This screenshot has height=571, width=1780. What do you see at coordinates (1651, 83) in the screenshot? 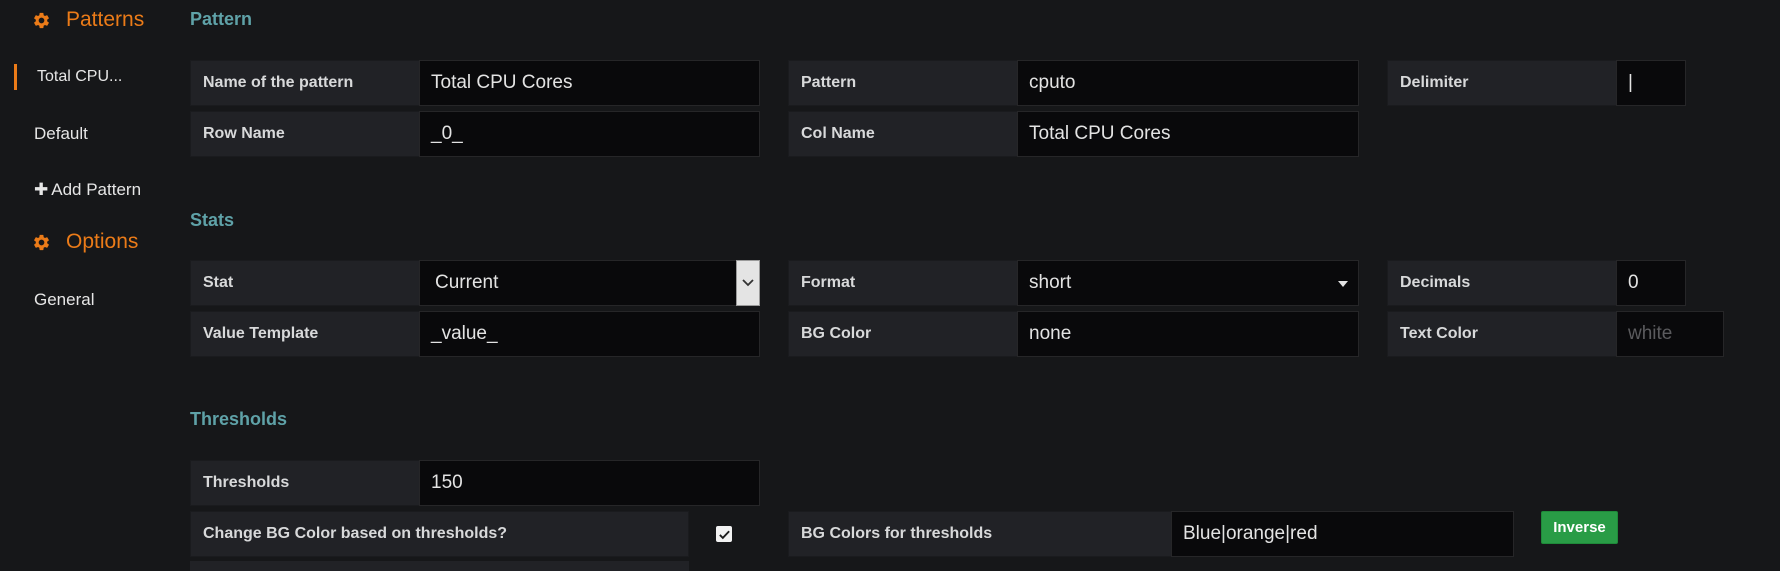
I see `delimiter-input: |` at bounding box center [1651, 83].